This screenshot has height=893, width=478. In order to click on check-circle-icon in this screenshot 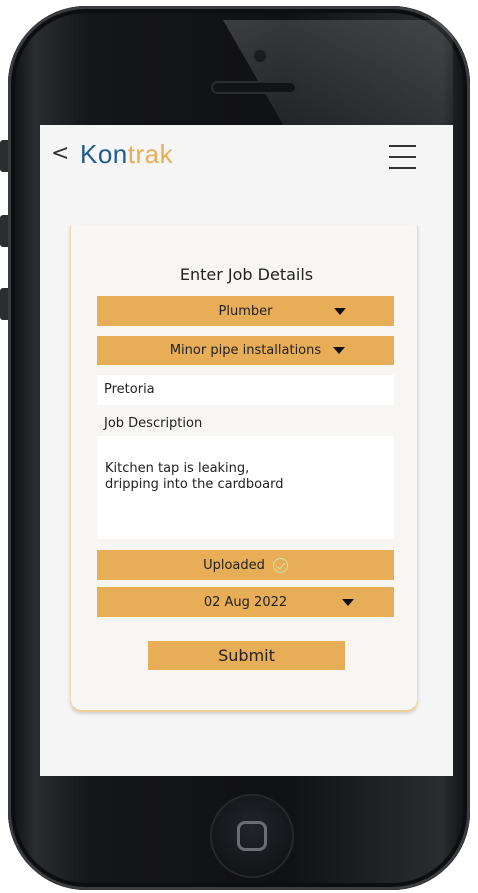, I will do `click(280, 565)`.